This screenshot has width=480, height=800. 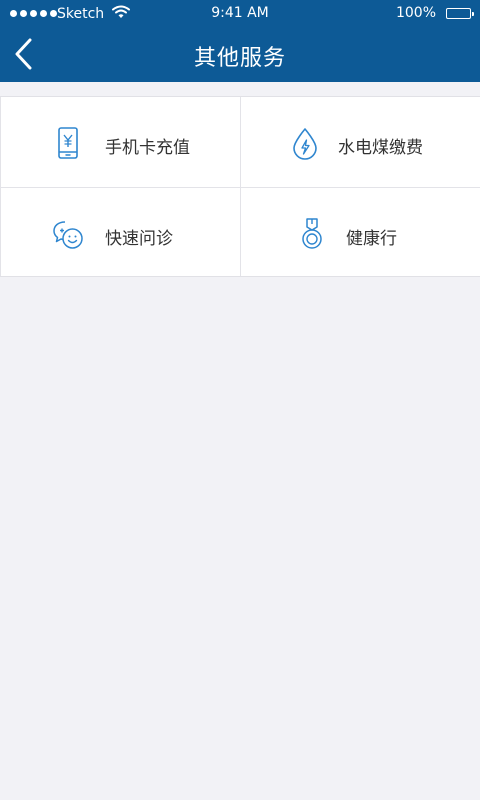 I want to click on medal-icon, so click(x=312, y=234).